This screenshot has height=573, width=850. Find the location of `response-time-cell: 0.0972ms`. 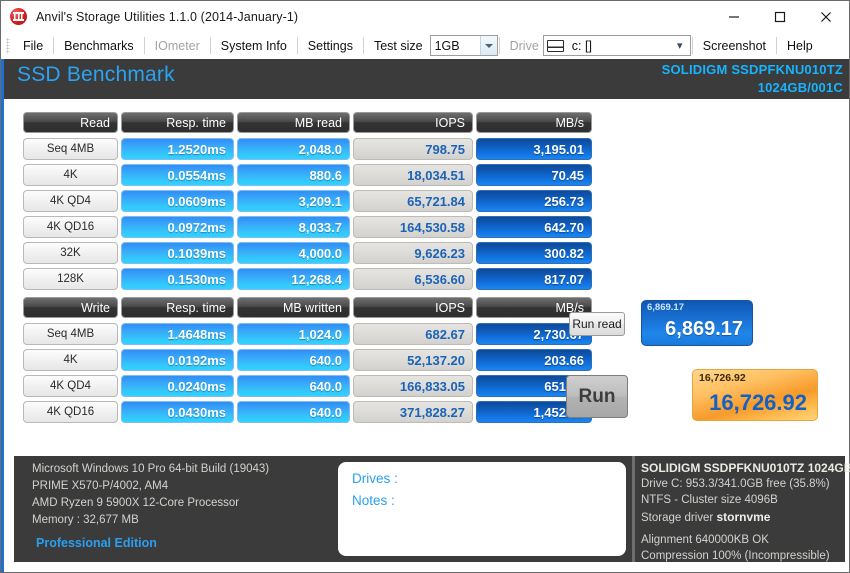

response-time-cell: 0.0972ms is located at coordinates (177, 227).